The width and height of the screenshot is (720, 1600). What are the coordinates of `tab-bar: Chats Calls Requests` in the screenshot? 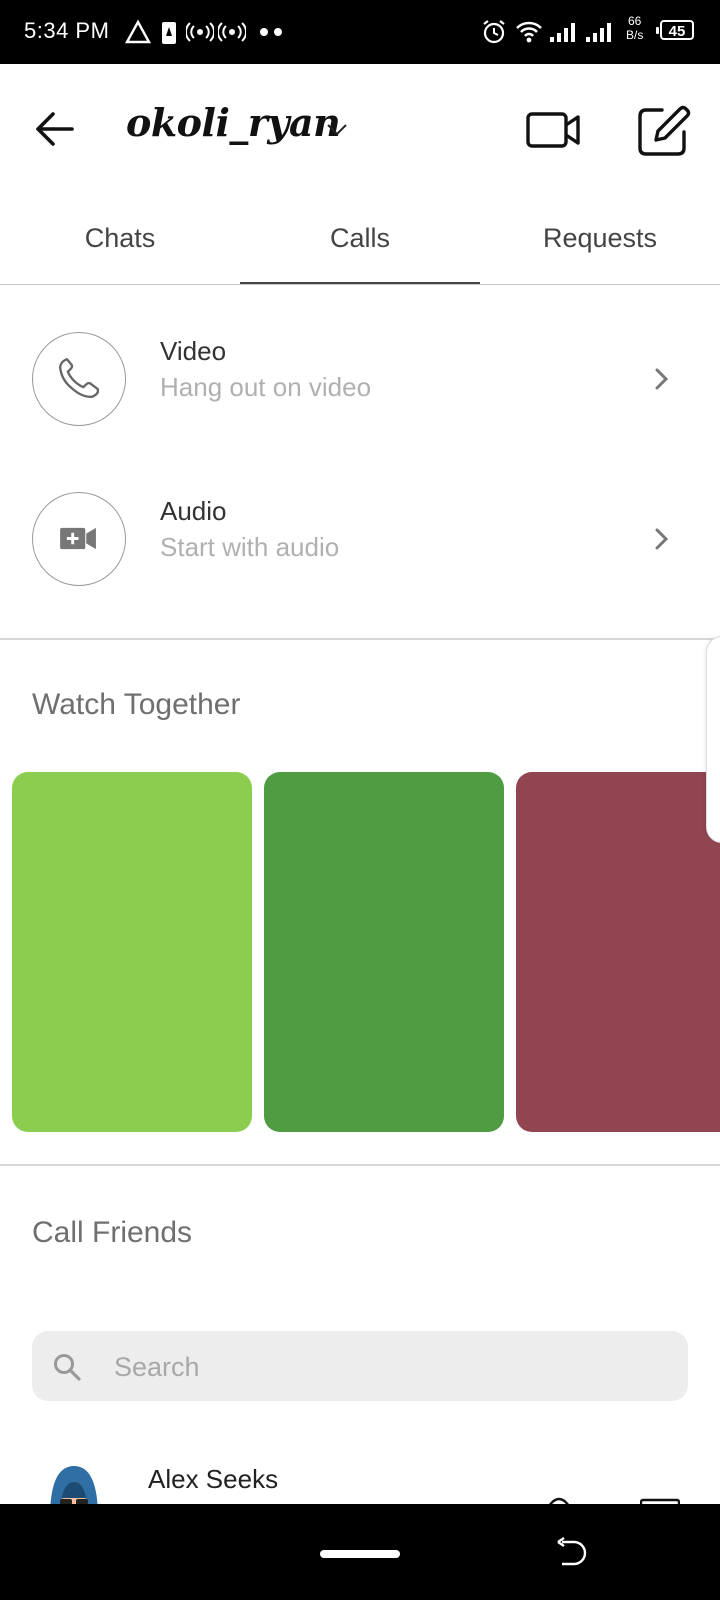 It's located at (360, 245).